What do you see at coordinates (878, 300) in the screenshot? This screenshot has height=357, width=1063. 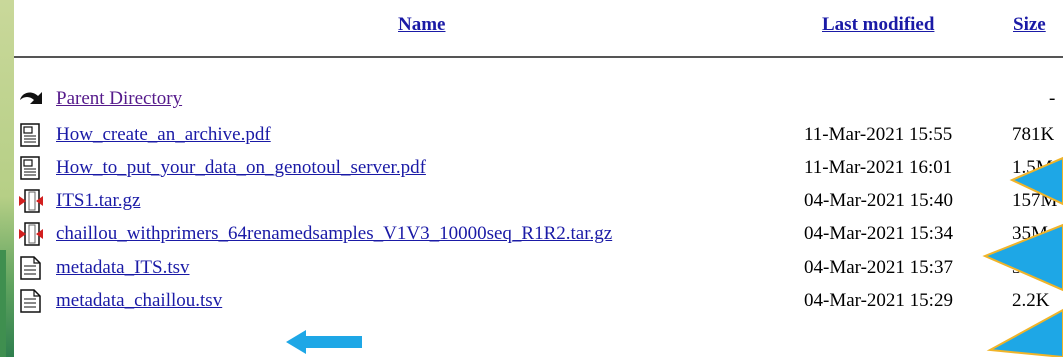 I see `modified-date: 04-Mar-2021 15:29` at bounding box center [878, 300].